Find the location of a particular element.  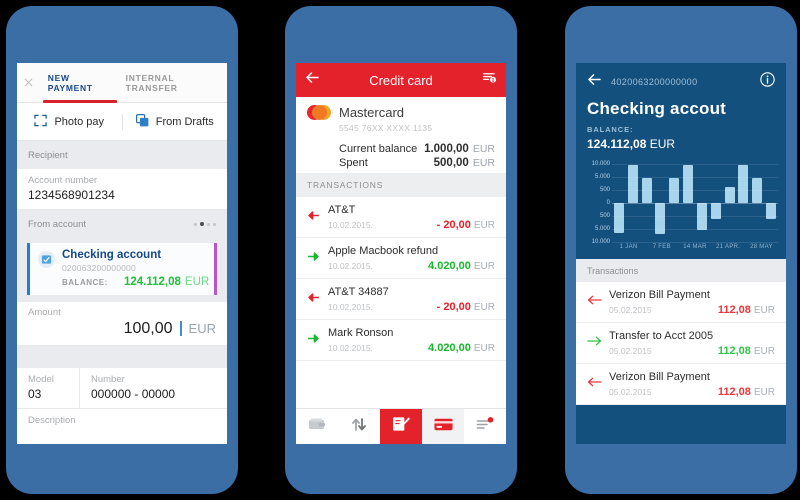

nav-notifications is located at coordinates (485, 426).